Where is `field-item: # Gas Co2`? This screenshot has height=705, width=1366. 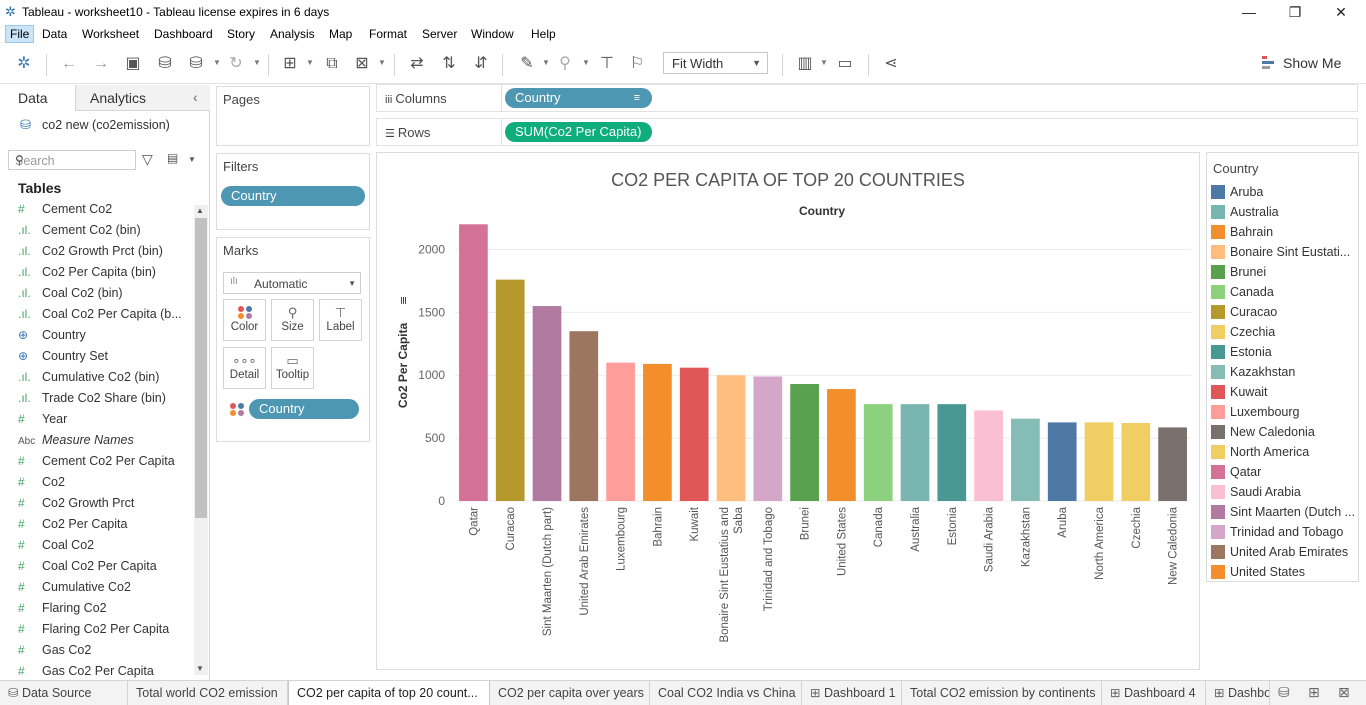 field-item: # Gas Co2 is located at coordinates (103, 653).